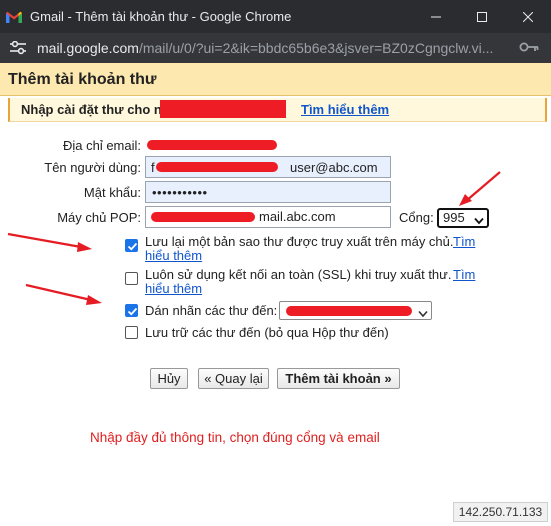 Image resolution: width=551 pixels, height=526 pixels. I want to click on minimize-icon, so click(436, 16).